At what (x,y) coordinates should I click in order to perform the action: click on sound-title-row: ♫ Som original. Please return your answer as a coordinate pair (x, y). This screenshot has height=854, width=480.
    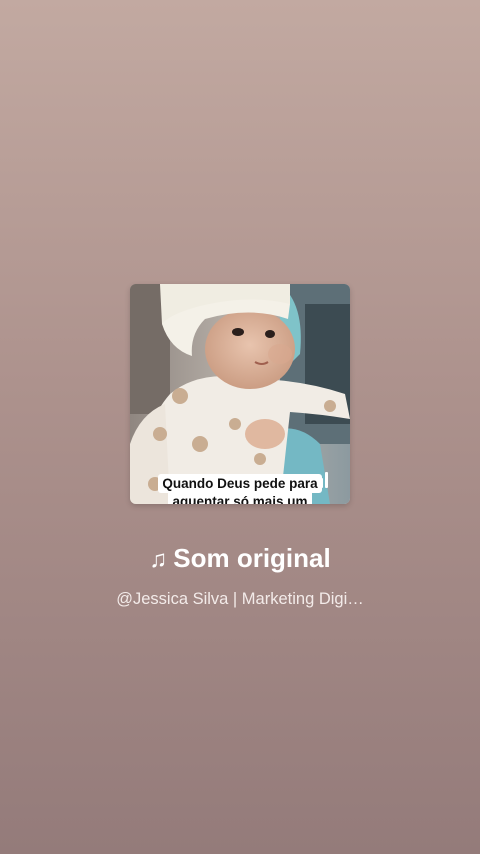
    Looking at the image, I should click on (240, 559).